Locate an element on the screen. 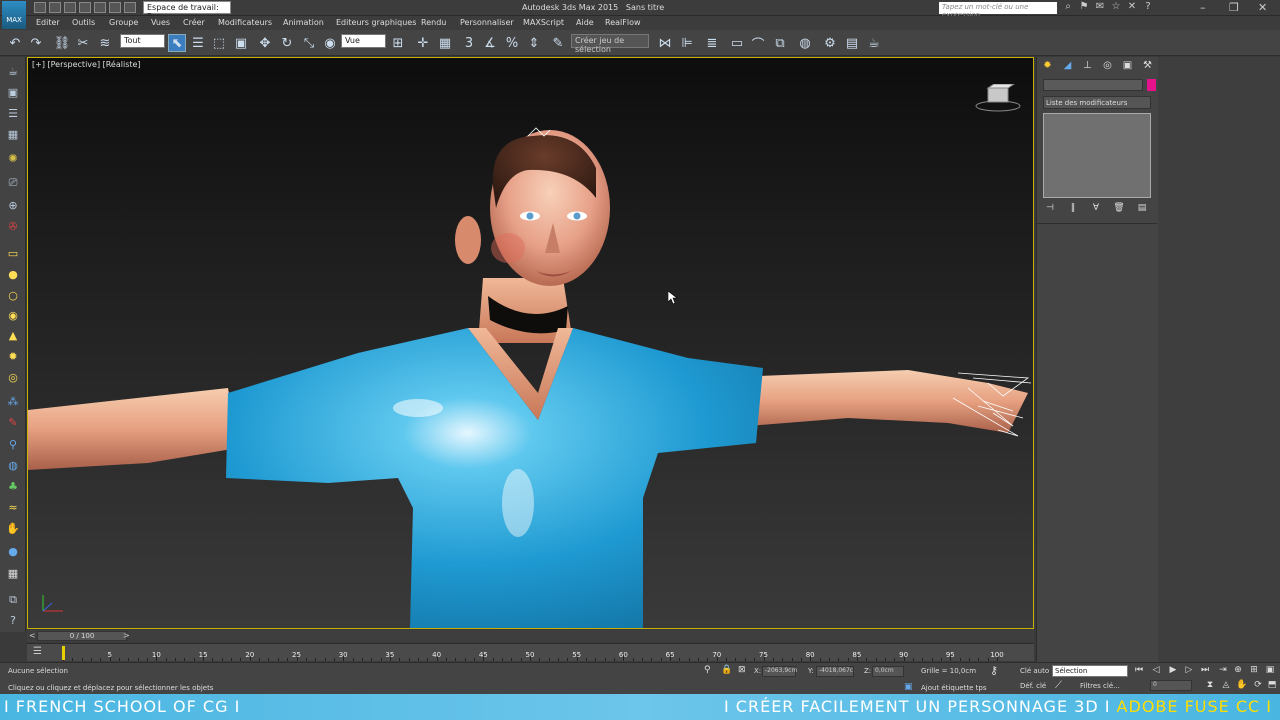  communication-icon: ✉ is located at coordinates (1100, 7).